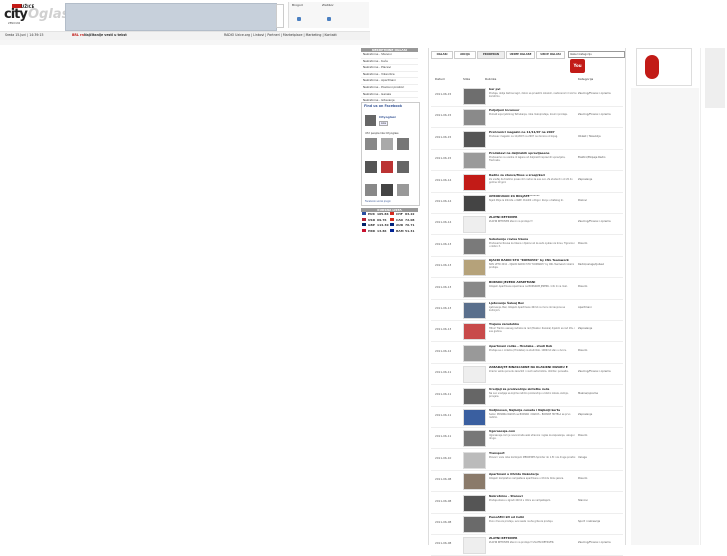 The image size is (727, 556). Describe the element at coordinates (596, 54) in the screenshot. I see `category-select: Izaberi kategoriju` at that location.